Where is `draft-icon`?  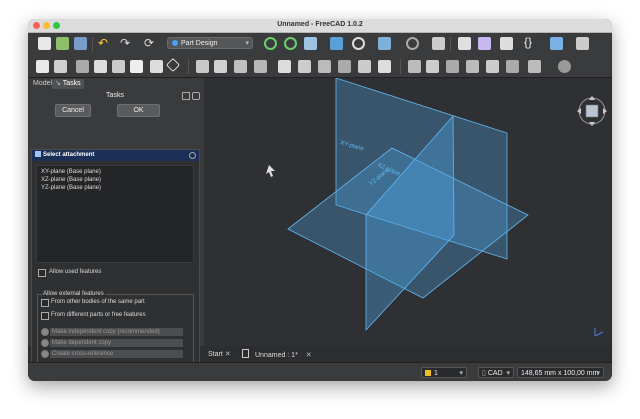
draft-icon is located at coordinates (452, 66).